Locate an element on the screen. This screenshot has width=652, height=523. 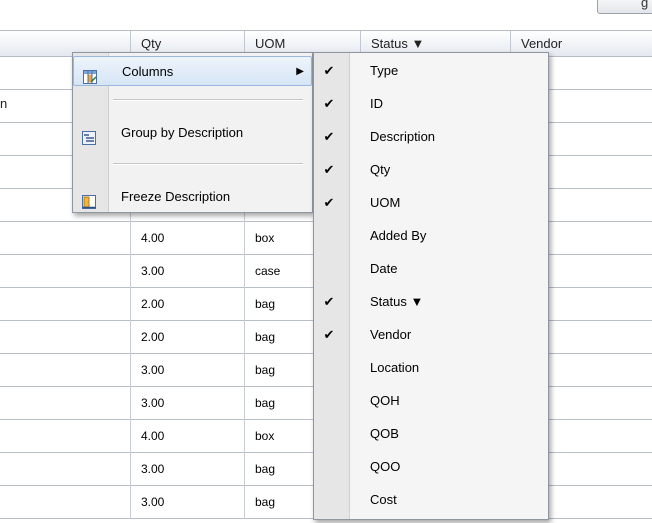
submenu-item-label: Type is located at coordinates (384, 70).